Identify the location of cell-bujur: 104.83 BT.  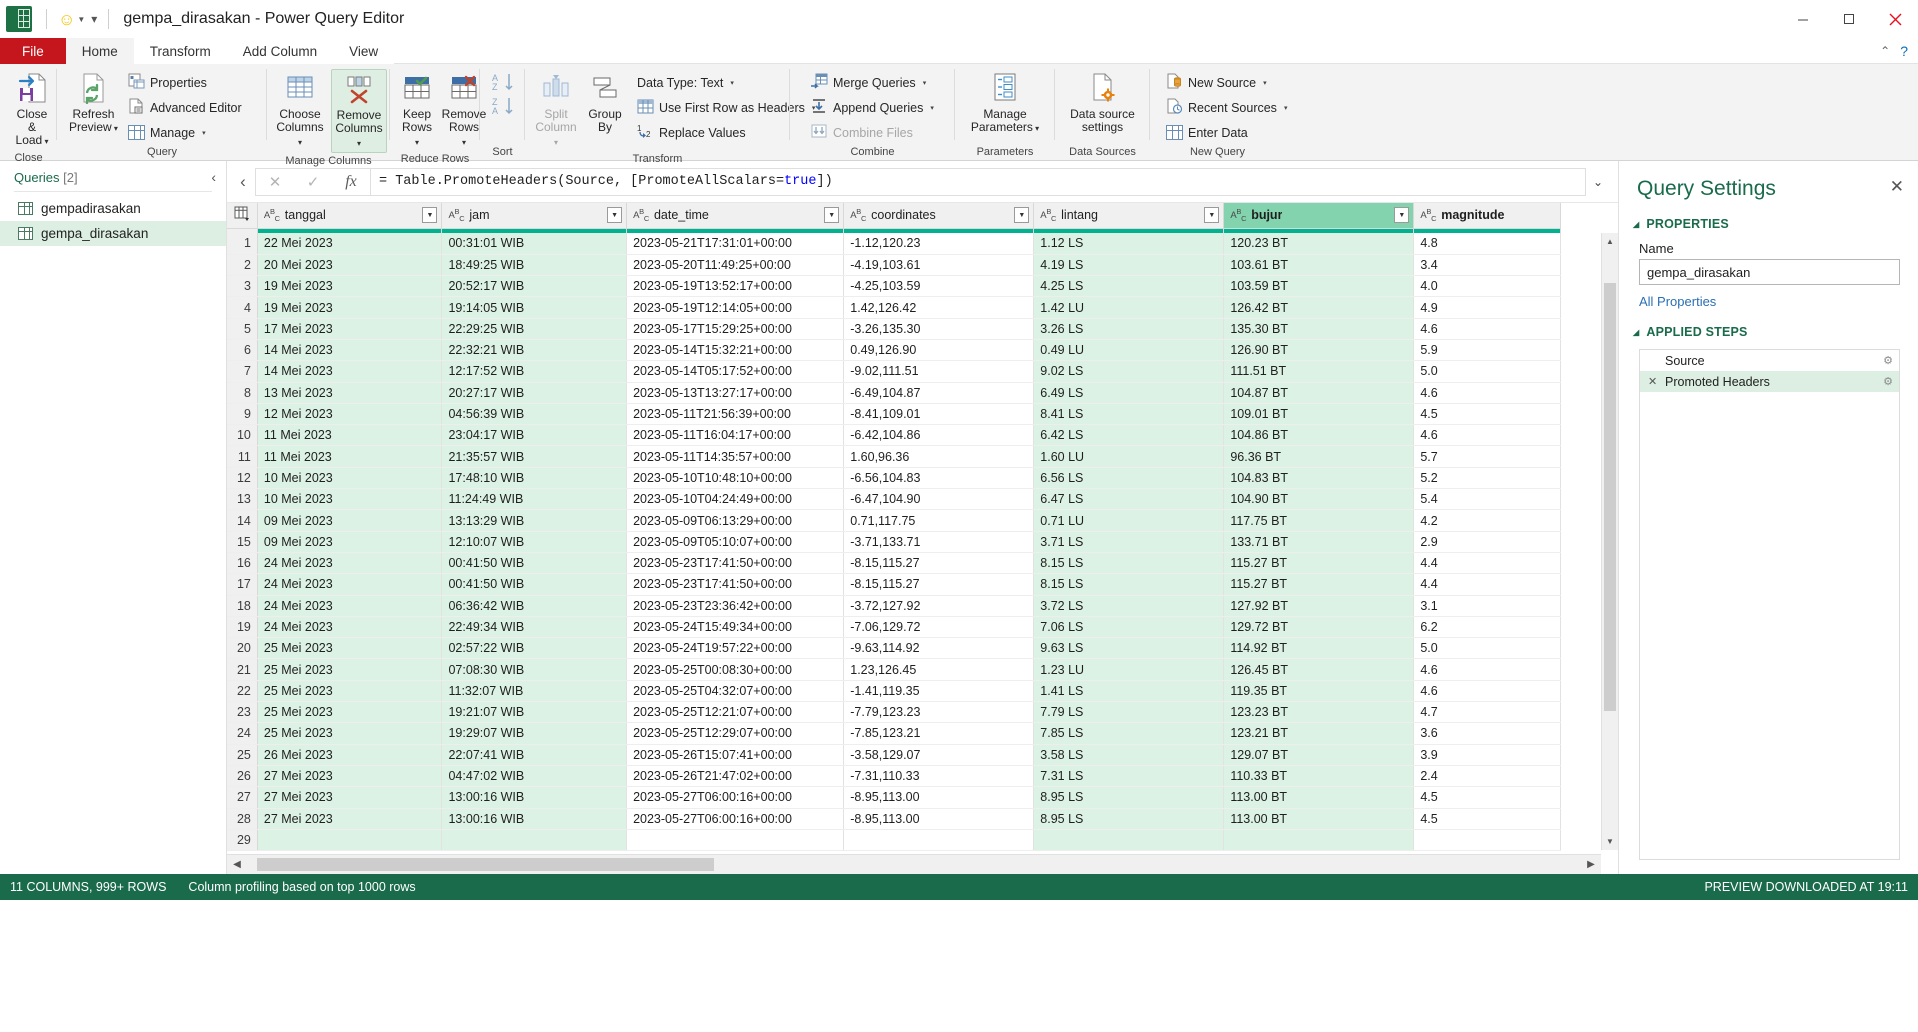
(1319, 478).